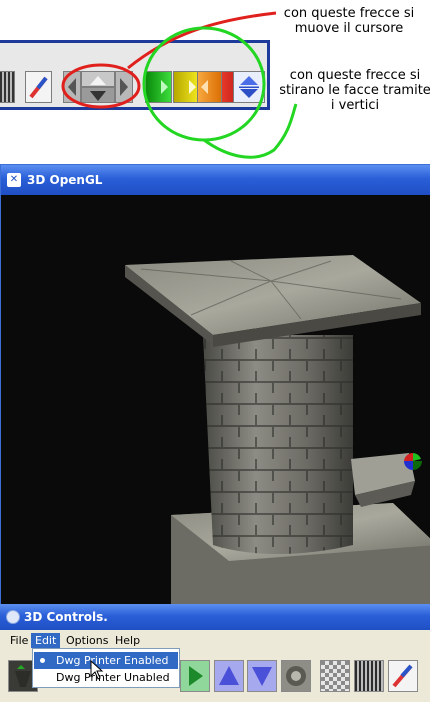 Image resolution: width=430 pixels, height=702 pixels. What do you see at coordinates (403, 676) in the screenshot?
I see `brush-icon` at bounding box center [403, 676].